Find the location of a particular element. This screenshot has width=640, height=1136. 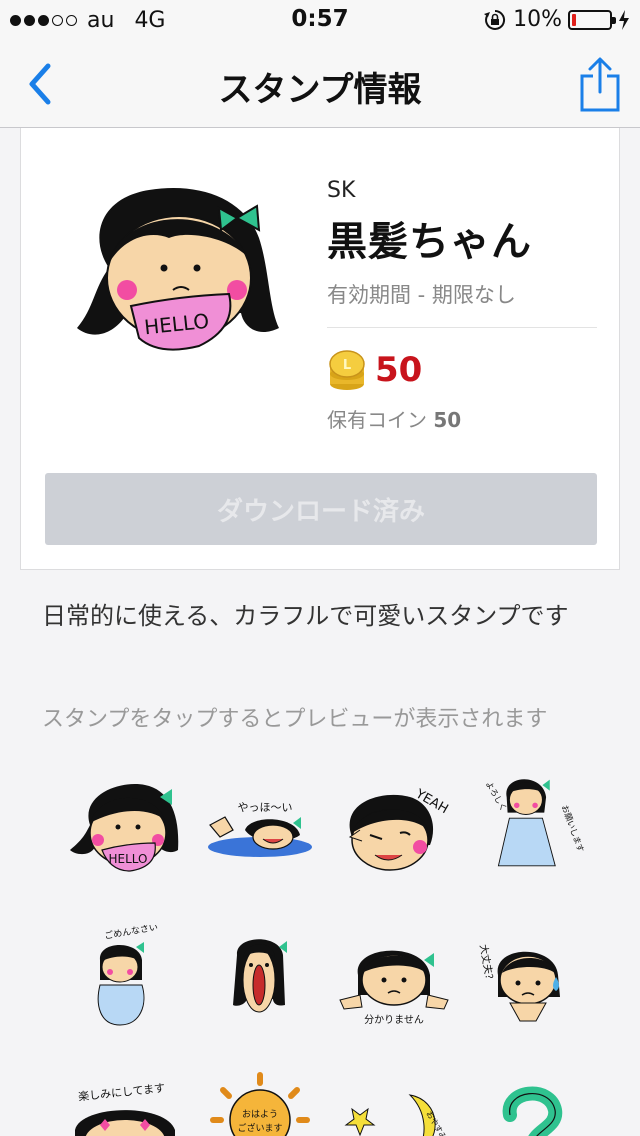

svg-text: おはよう is located at coordinates (260, 1114).